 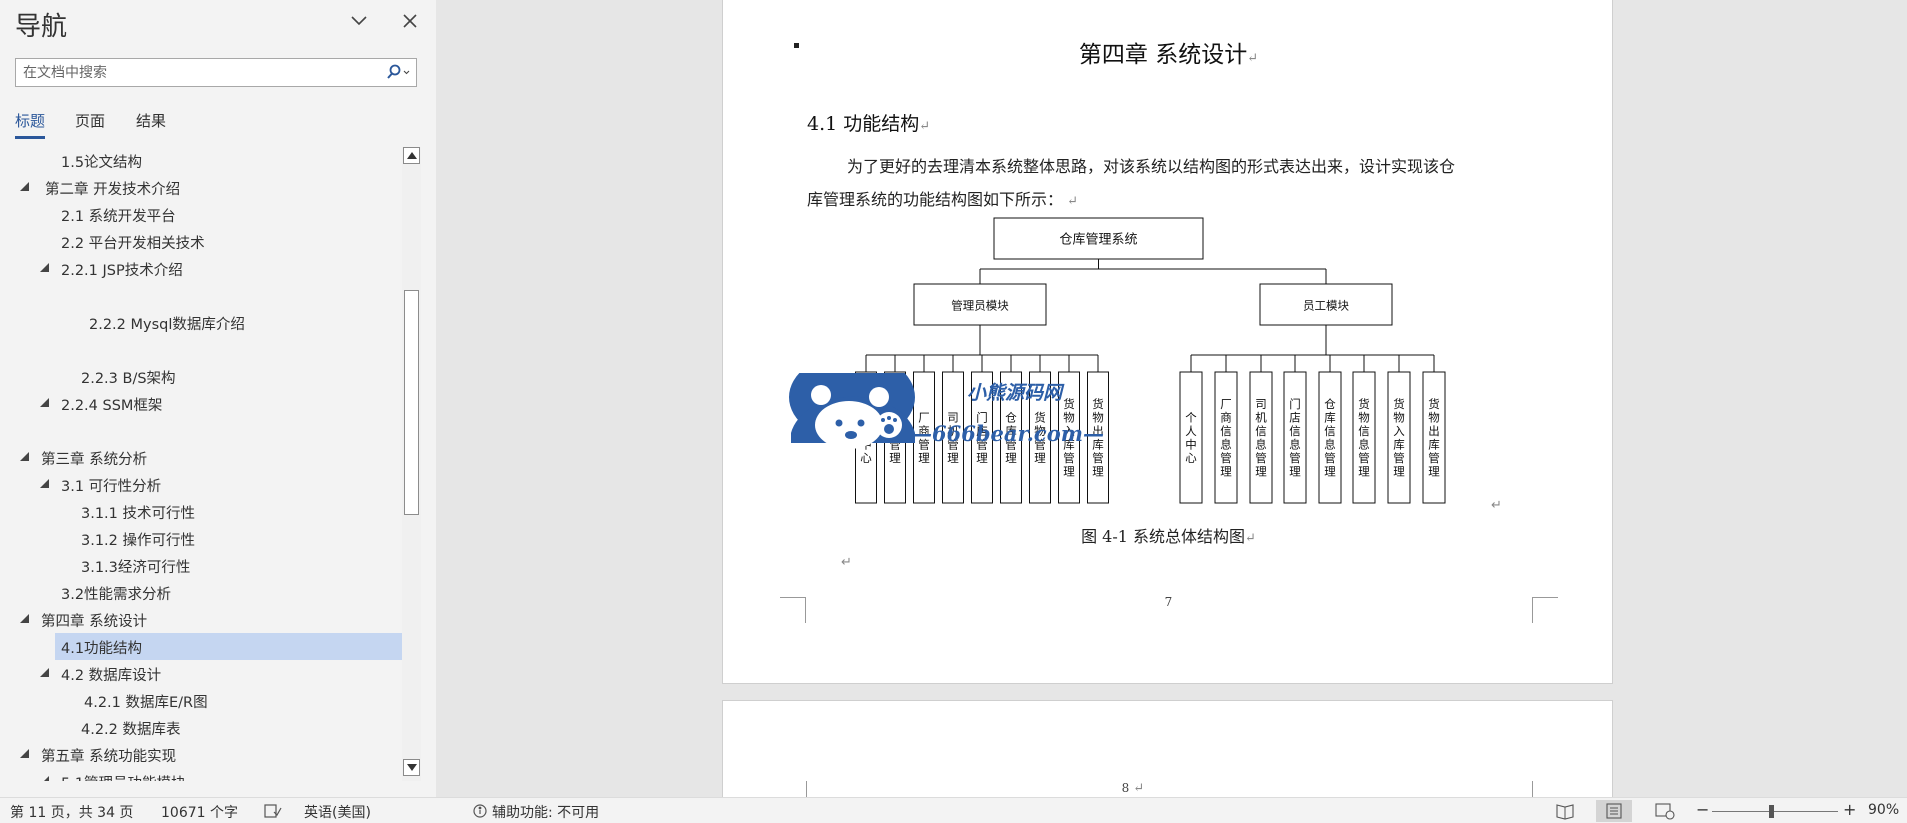 What do you see at coordinates (201, 538) in the screenshot?
I see `tree-item: 3.1.2 操作可行性` at bounding box center [201, 538].